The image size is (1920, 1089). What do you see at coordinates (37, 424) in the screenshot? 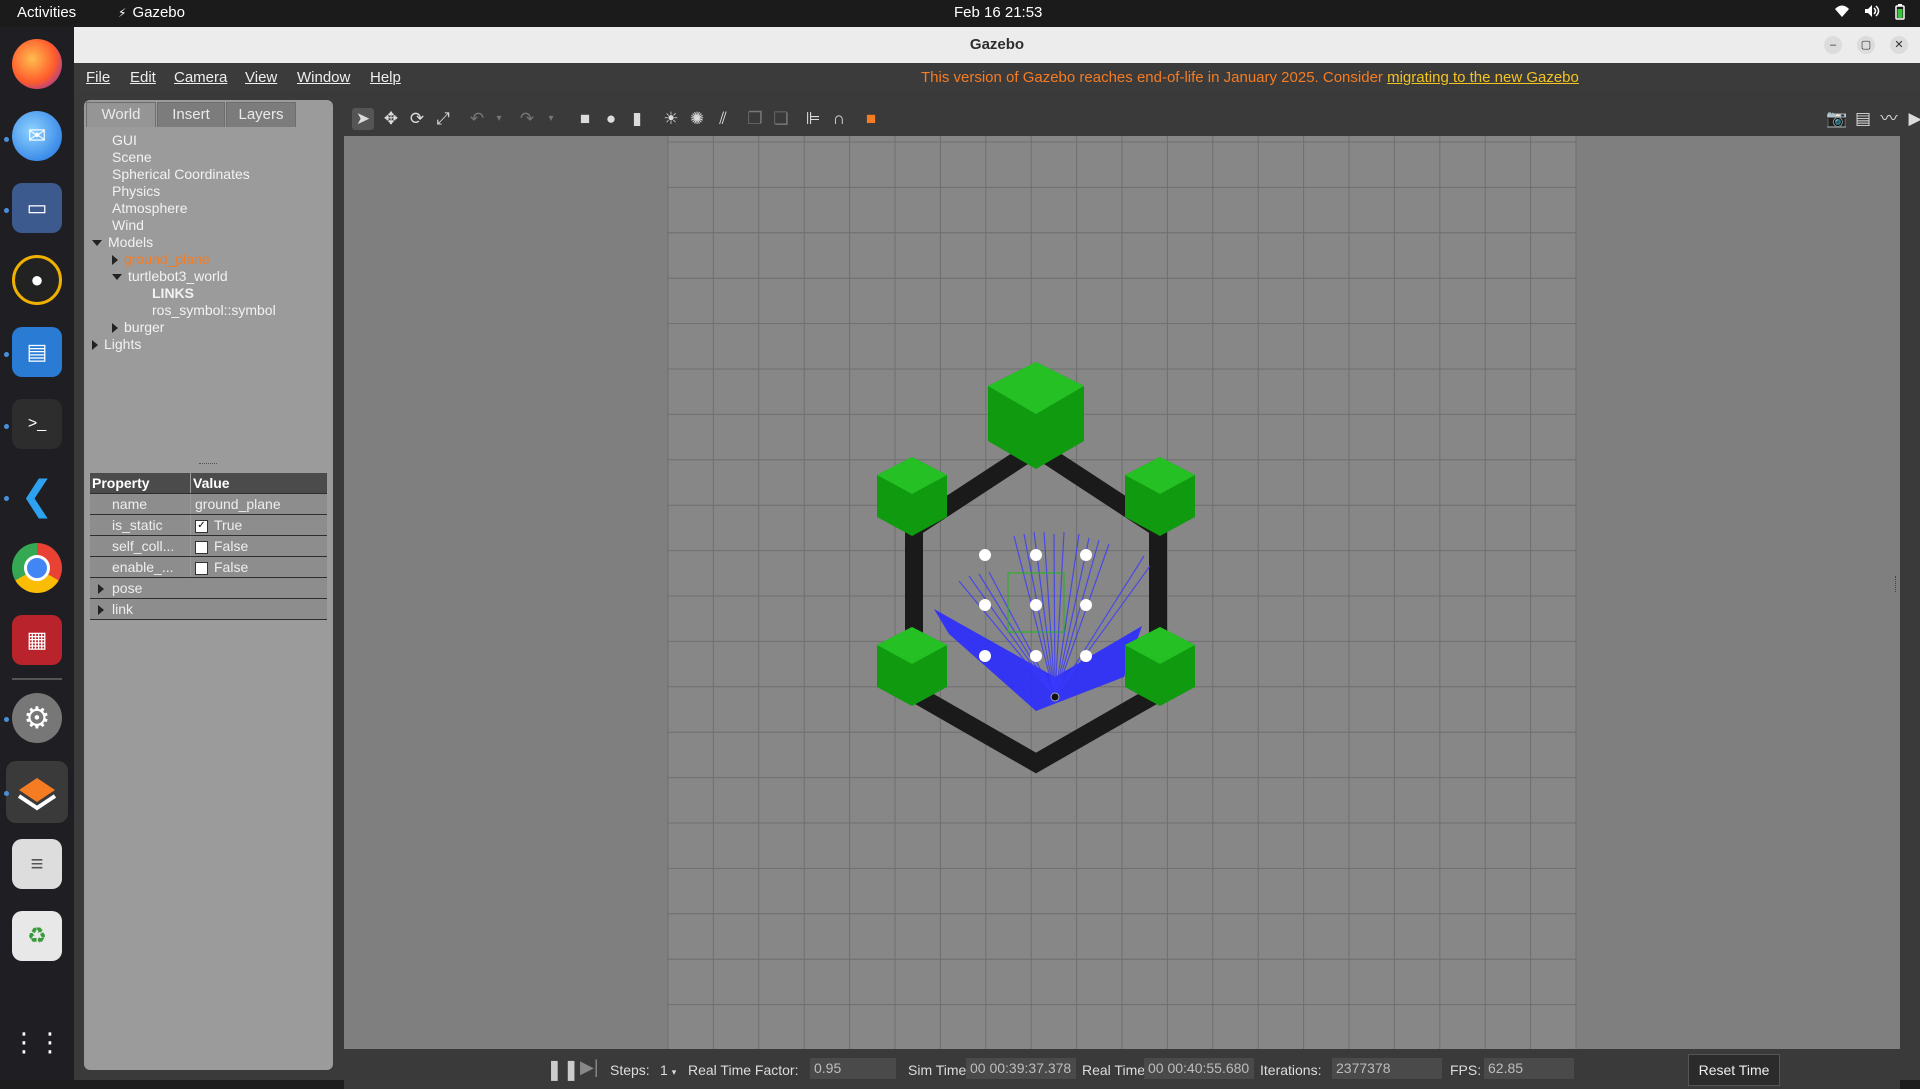
I see `terminal-icon: >_` at bounding box center [37, 424].